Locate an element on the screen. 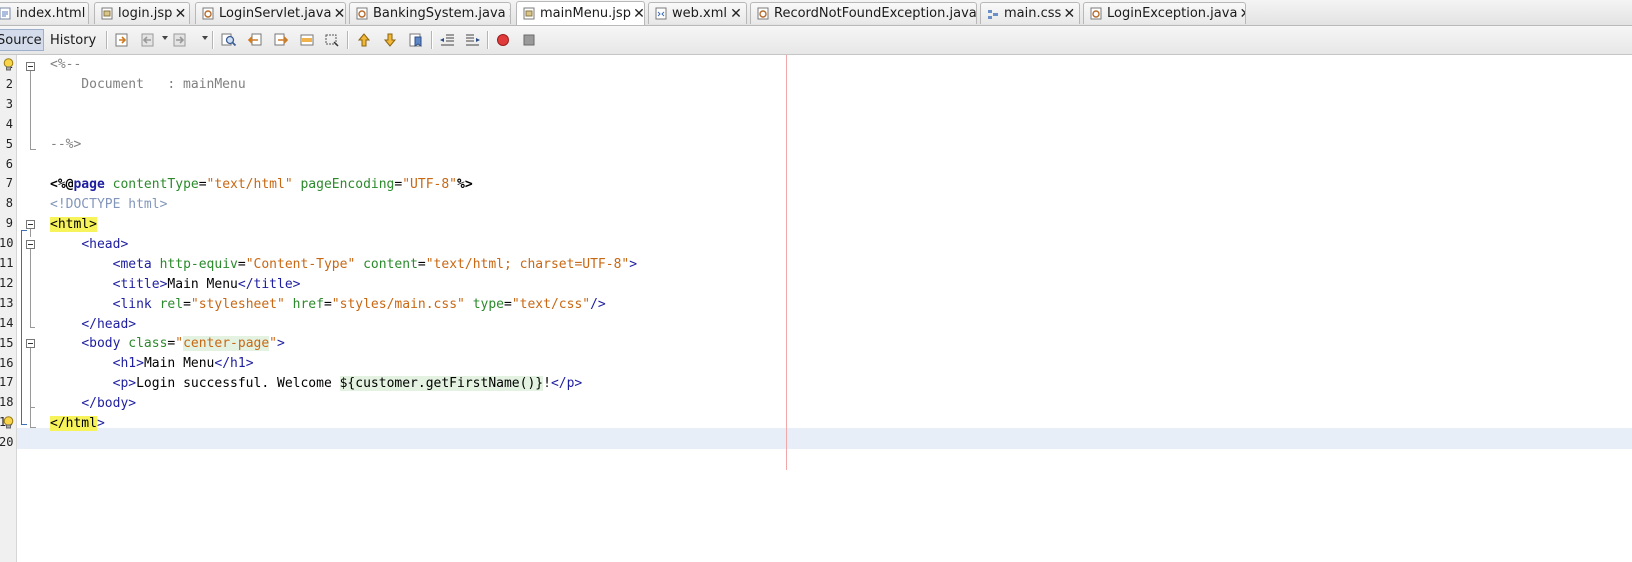  html-open-tag: <html> is located at coordinates (73, 224).